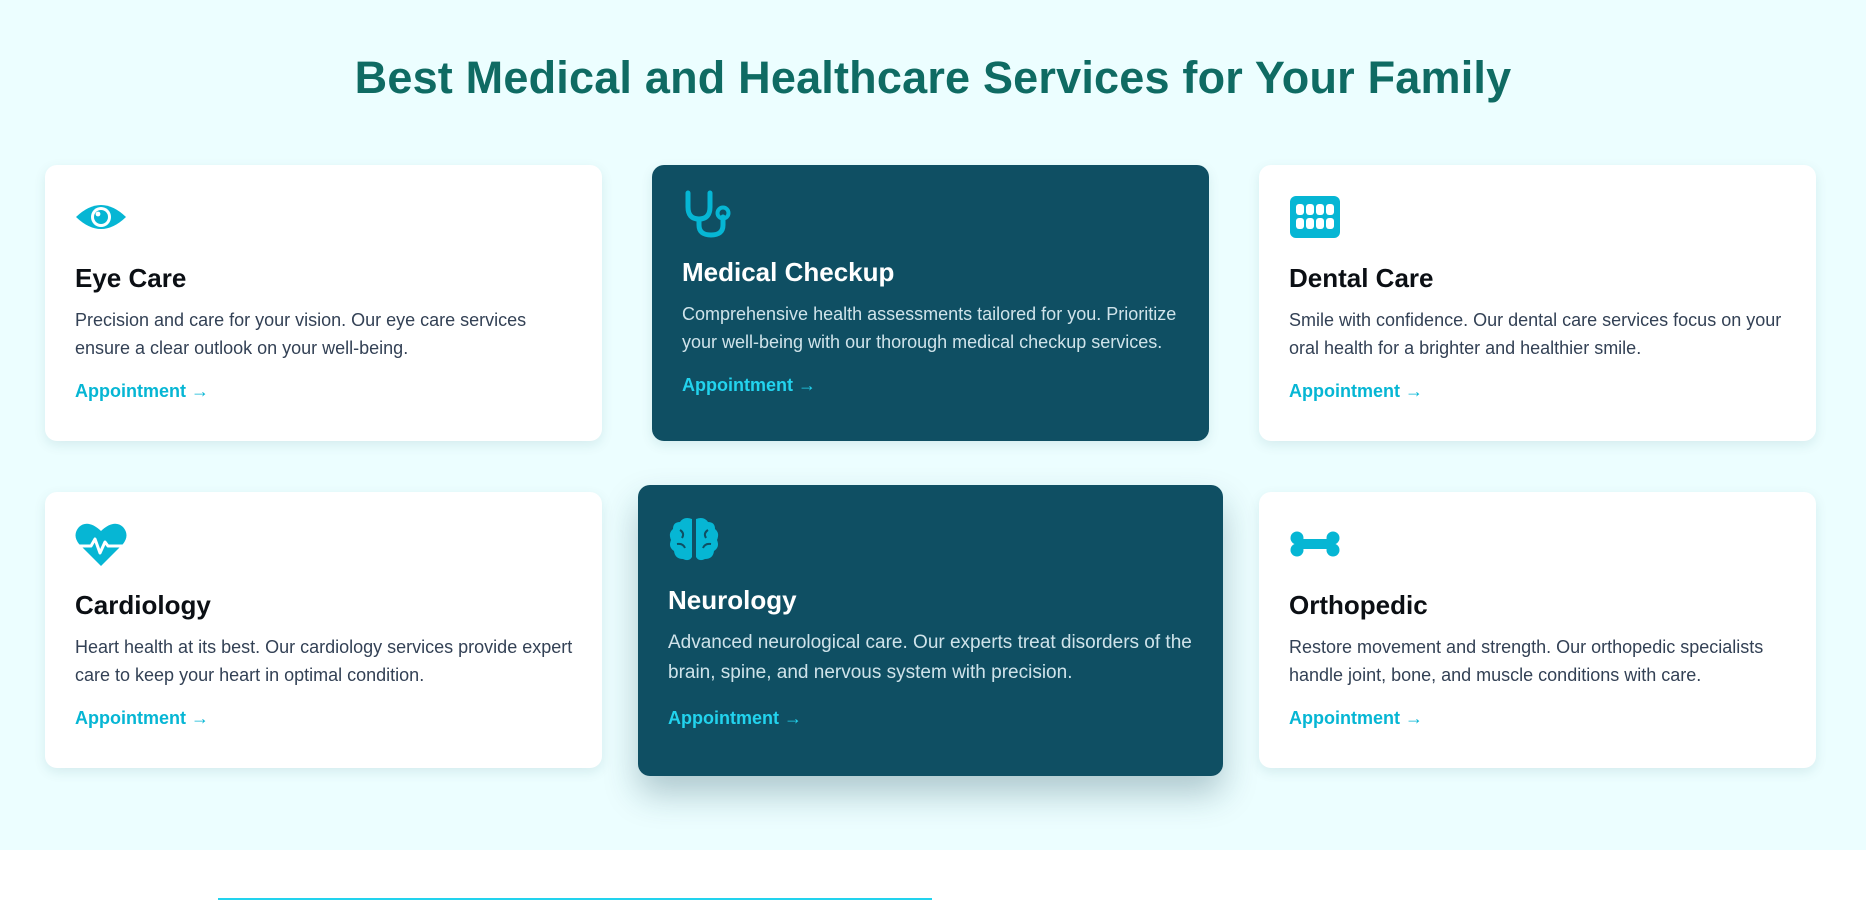  What do you see at coordinates (101, 544) in the screenshot?
I see `heart-pulse-icon` at bounding box center [101, 544].